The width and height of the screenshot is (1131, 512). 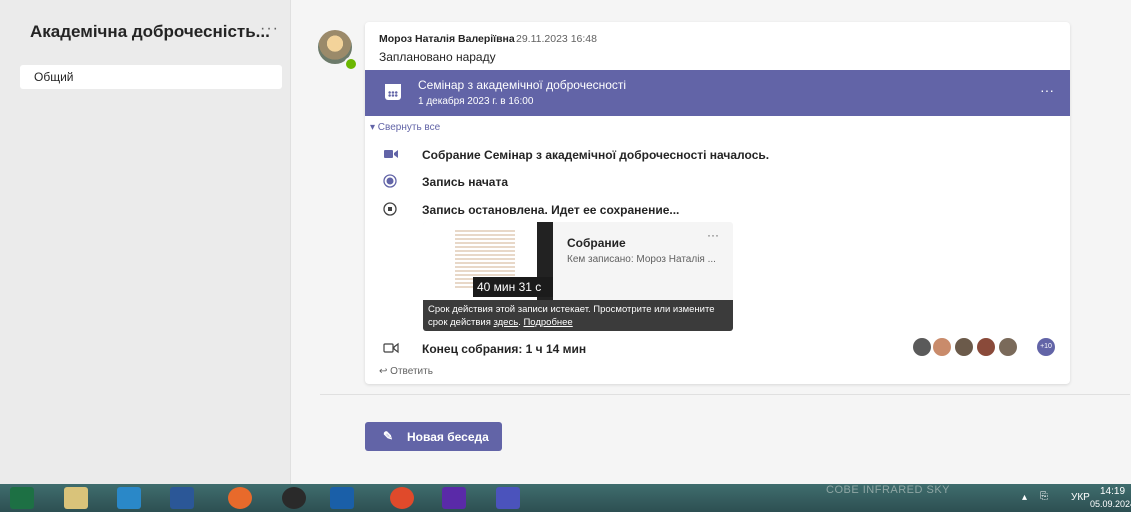 What do you see at coordinates (547, 322) in the screenshot?
I see `learn-more-link: Подробнее` at bounding box center [547, 322].